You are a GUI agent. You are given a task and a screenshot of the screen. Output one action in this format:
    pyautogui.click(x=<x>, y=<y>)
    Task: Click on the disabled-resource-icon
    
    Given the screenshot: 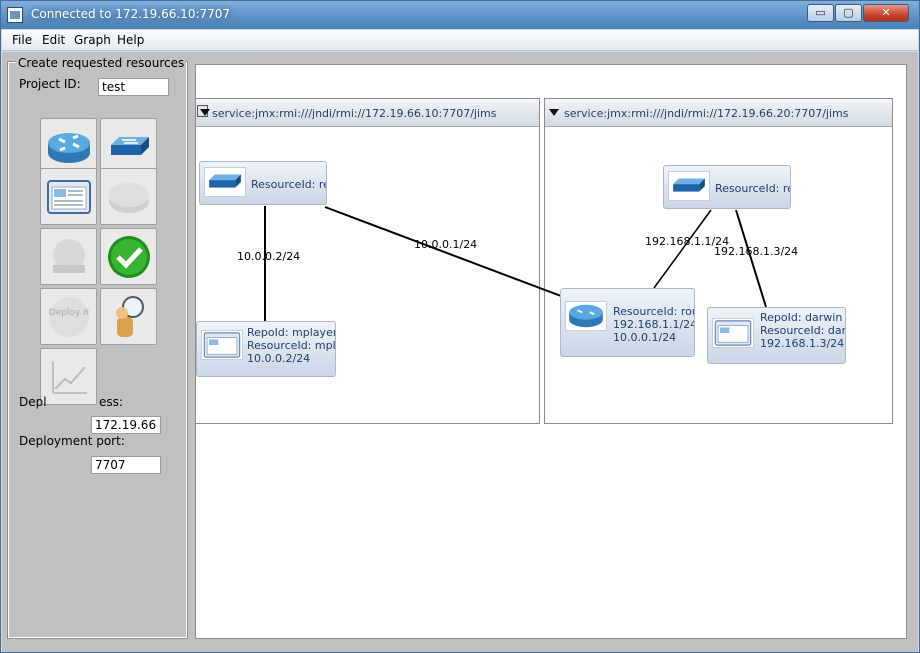 What is the action you would take?
    pyautogui.click(x=129, y=198)
    